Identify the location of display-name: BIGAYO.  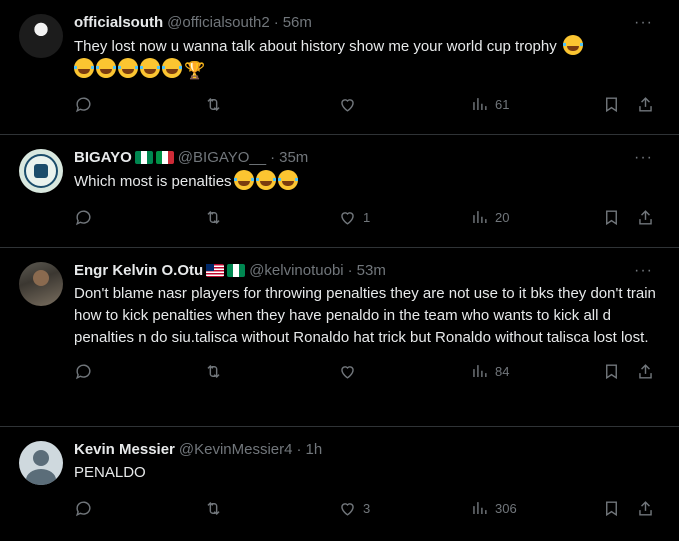
(103, 158).